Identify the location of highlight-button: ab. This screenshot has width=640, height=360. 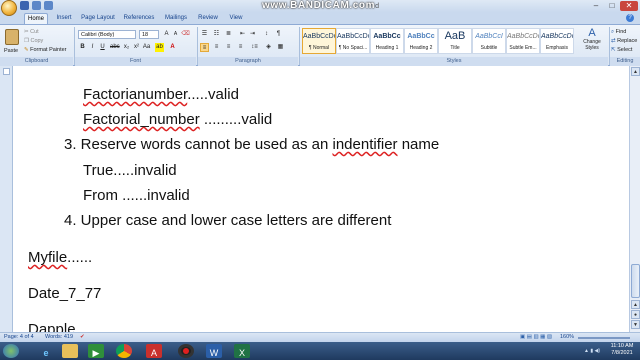
(159, 47).